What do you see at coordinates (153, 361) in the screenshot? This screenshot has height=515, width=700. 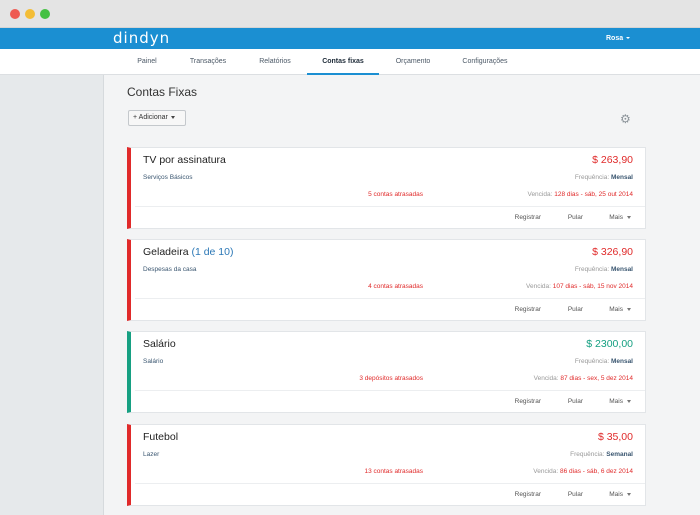 I see `bill-category: Salário` at bounding box center [153, 361].